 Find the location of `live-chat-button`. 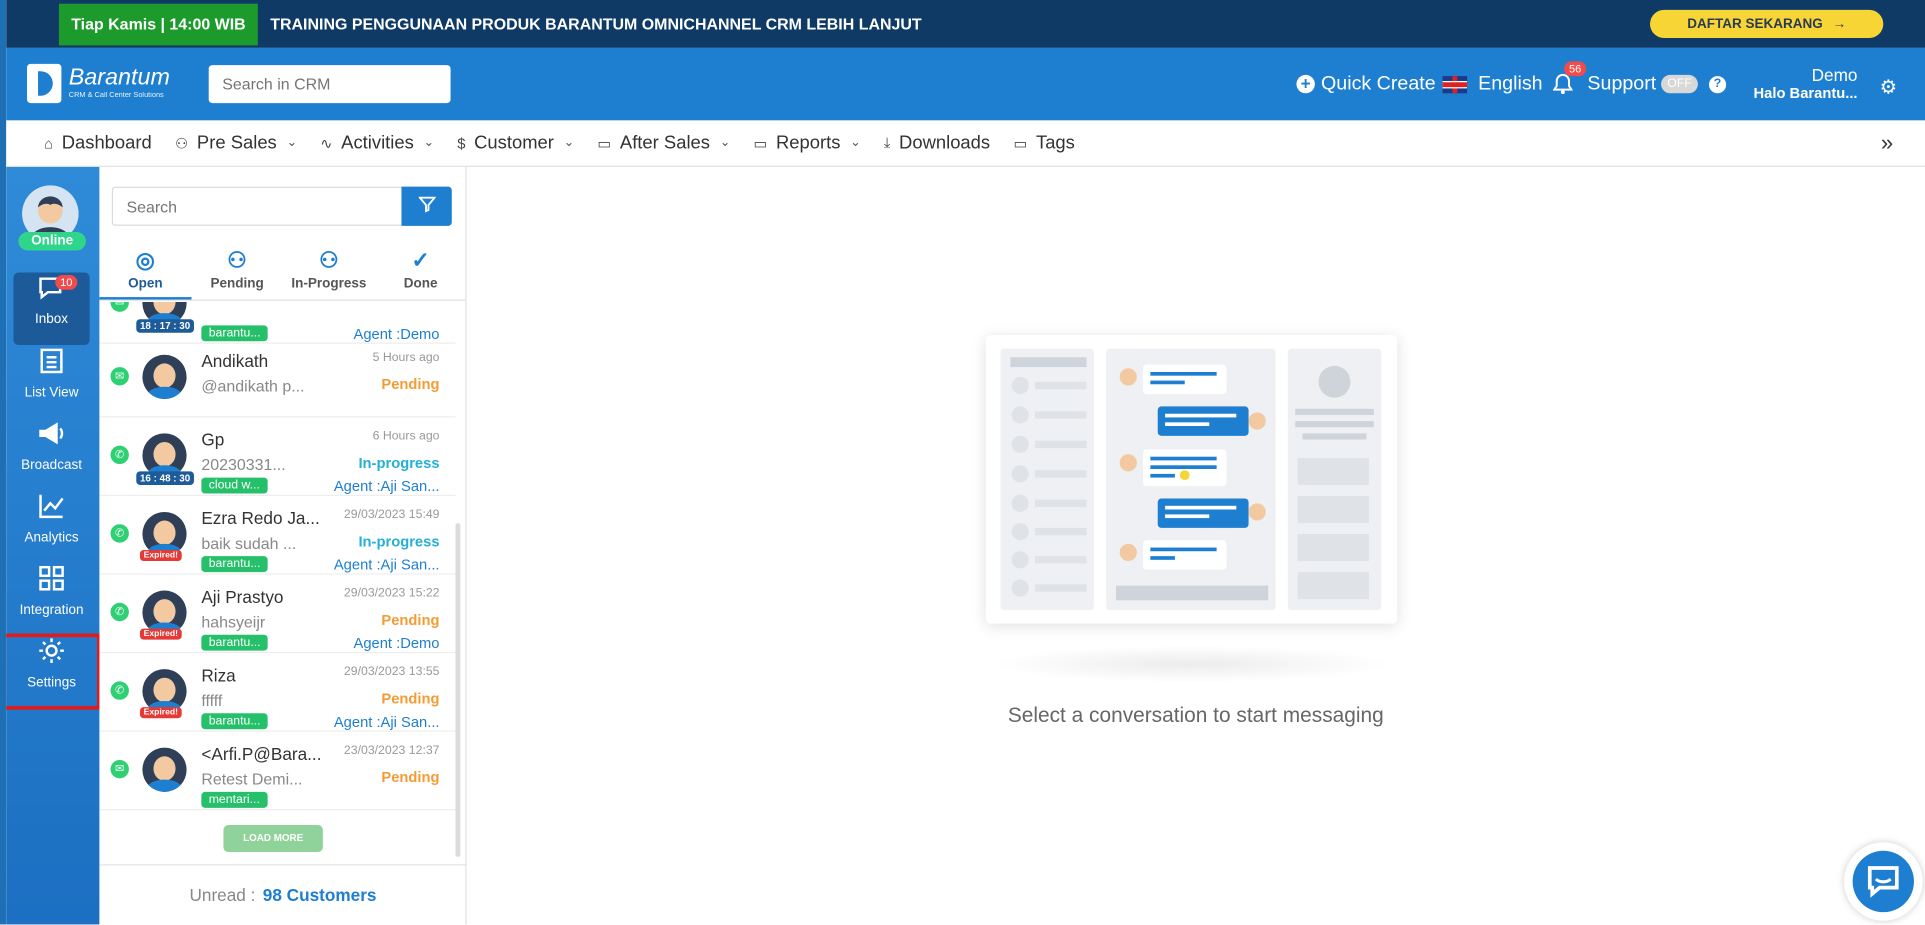

live-chat-button is located at coordinates (1883, 881).